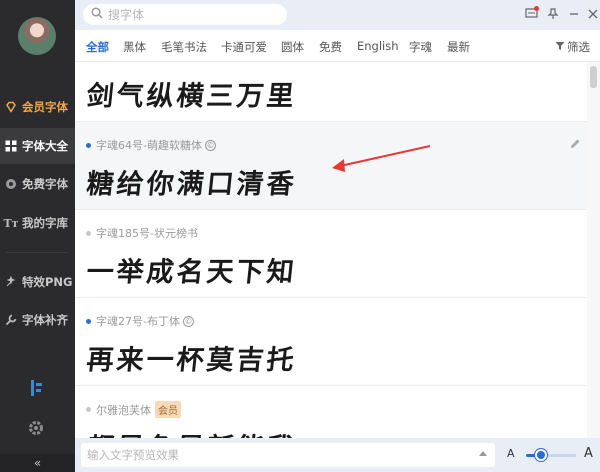 The image size is (600, 472). Describe the element at coordinates (11, 184) in the screenshot. I see `free-icon` at that location.